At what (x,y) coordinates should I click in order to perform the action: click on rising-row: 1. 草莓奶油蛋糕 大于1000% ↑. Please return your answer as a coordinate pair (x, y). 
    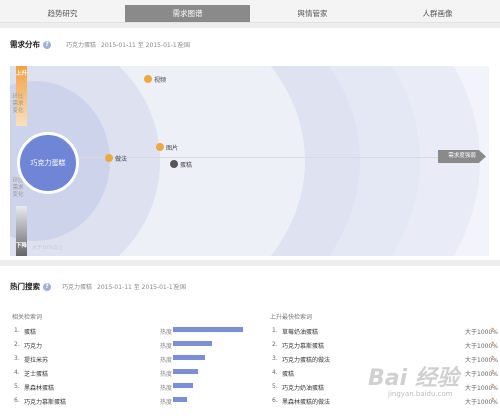
    Looking at the image, I should click on (384, 331).